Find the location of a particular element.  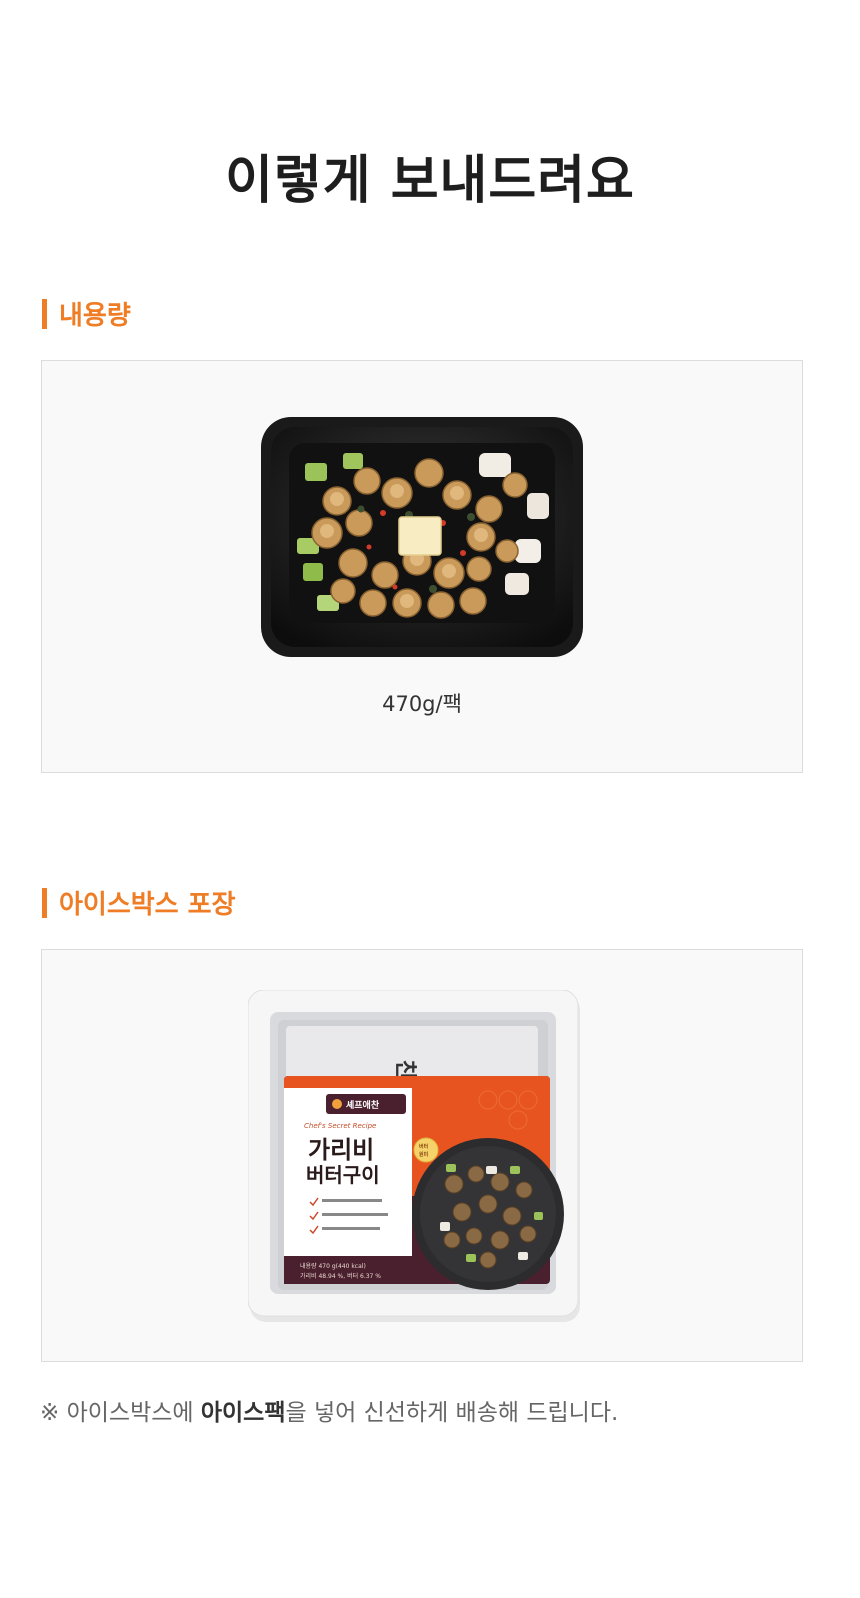

section-heading-text: 내용량 is located at coordinates (95, 316).